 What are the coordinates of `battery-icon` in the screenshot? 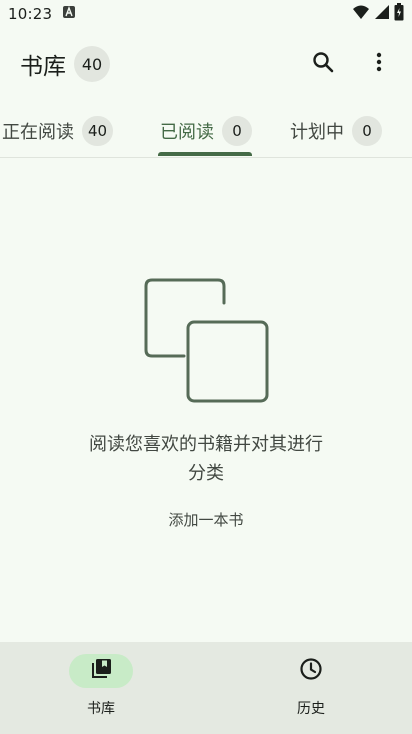 It's located at (399, 14).